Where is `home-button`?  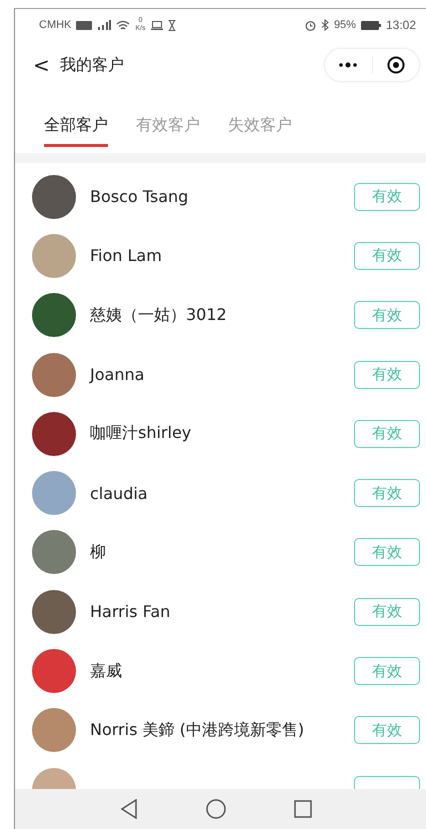 home-button is located at coordinates (216, 809).